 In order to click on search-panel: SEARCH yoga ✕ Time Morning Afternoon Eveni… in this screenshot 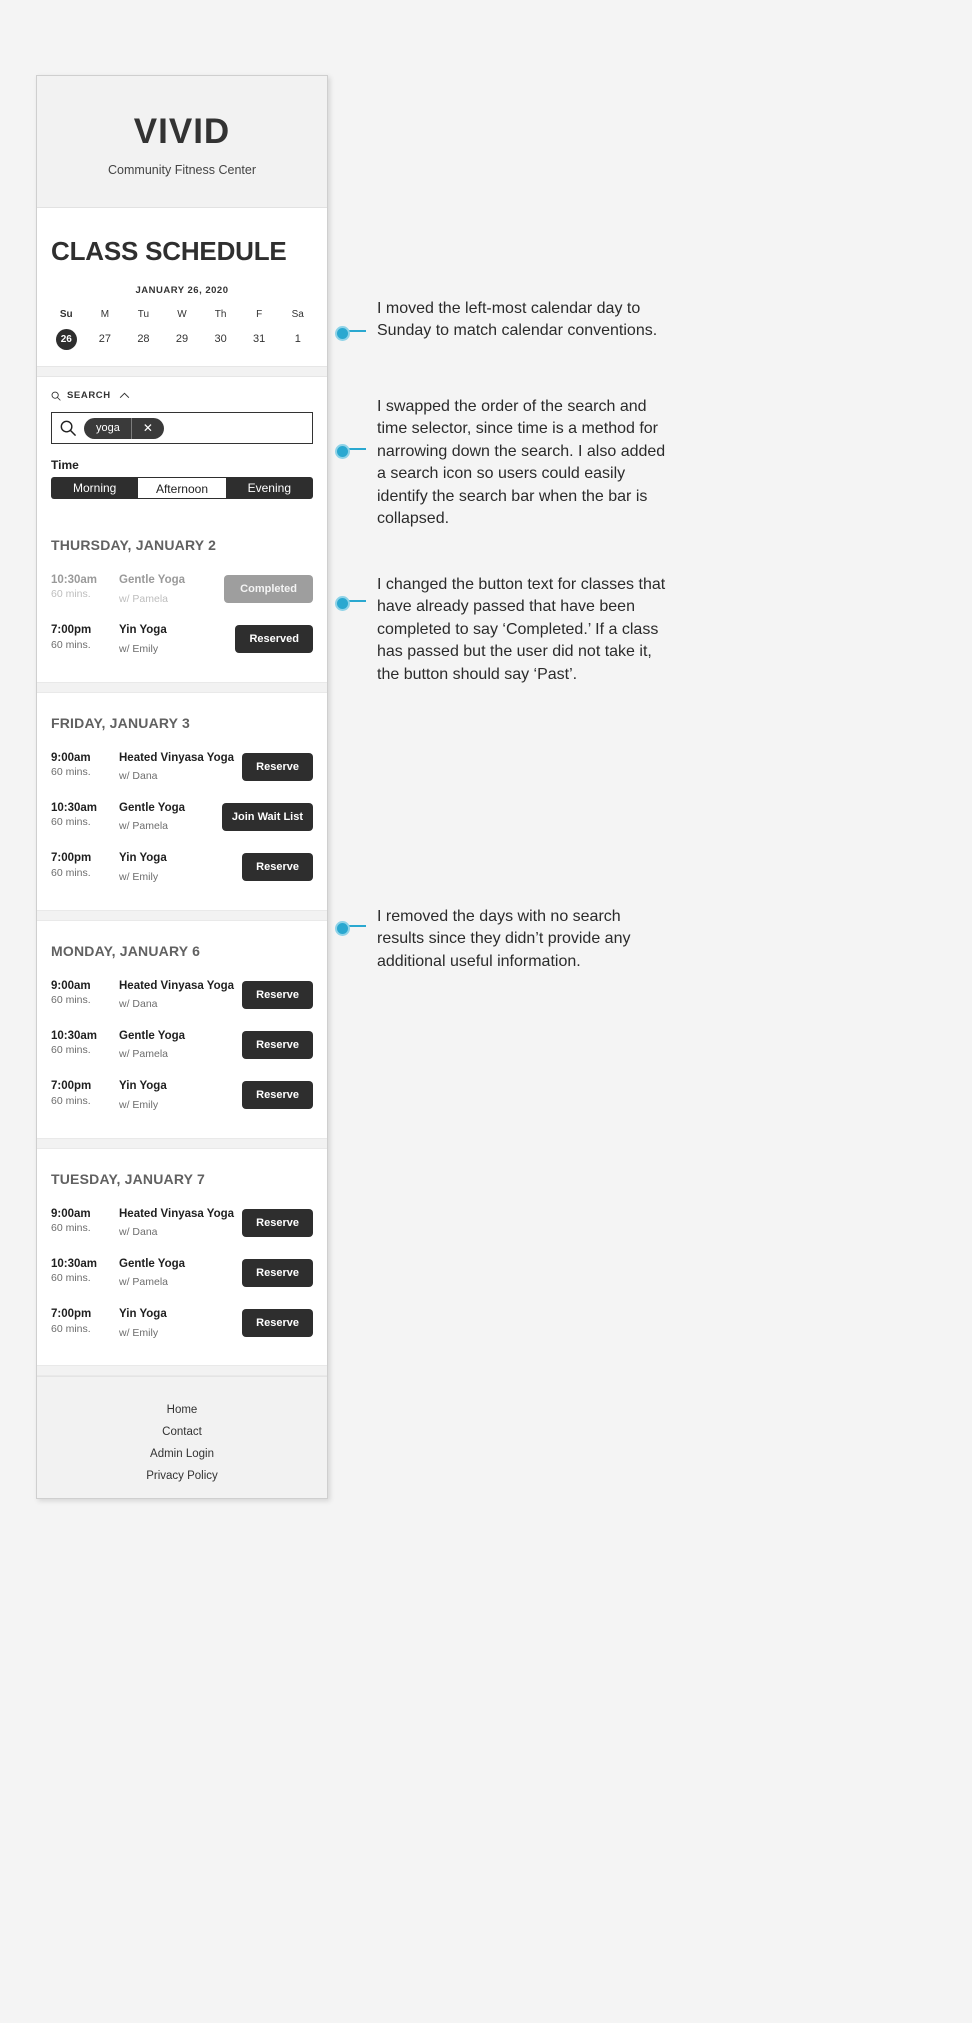, I will do `click(182, 446)`.